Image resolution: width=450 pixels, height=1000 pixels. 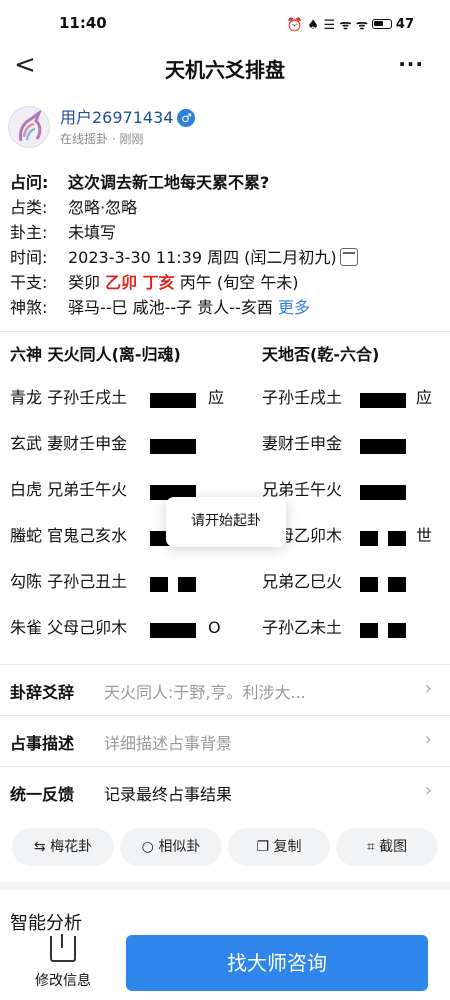 I want to click on feedback-value: 记录最终占事结果, so click(x=168, y=794).